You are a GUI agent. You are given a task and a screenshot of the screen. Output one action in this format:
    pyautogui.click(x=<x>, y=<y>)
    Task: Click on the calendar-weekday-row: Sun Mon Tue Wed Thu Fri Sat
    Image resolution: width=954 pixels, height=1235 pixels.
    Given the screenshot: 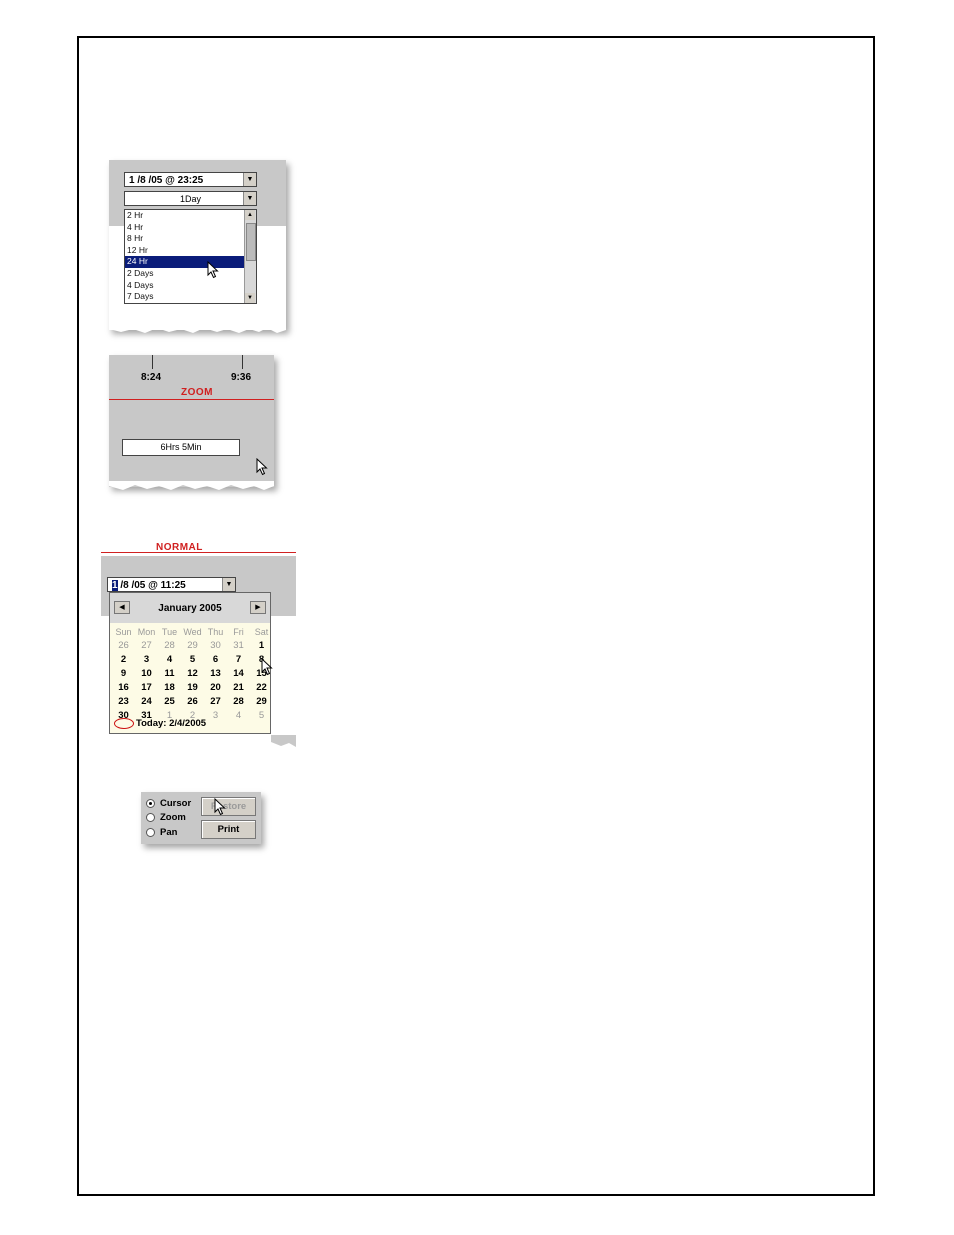 What is the action you would take?
    pyautogui.click(x=192, y=632)
    